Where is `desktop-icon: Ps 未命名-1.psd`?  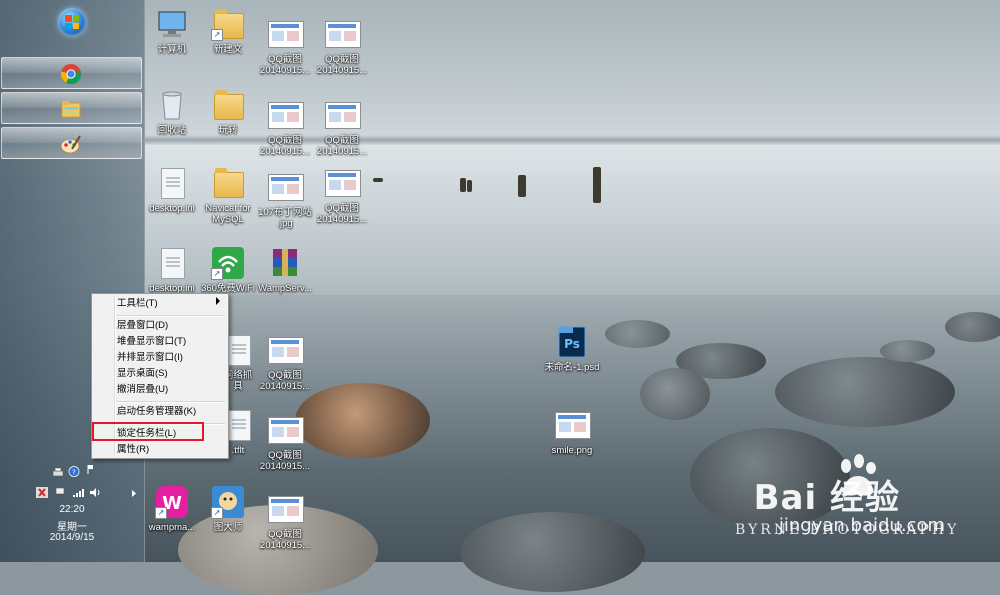 desktop-icon: Ps 未命名-1.psd is located at coordinates (572, 349).